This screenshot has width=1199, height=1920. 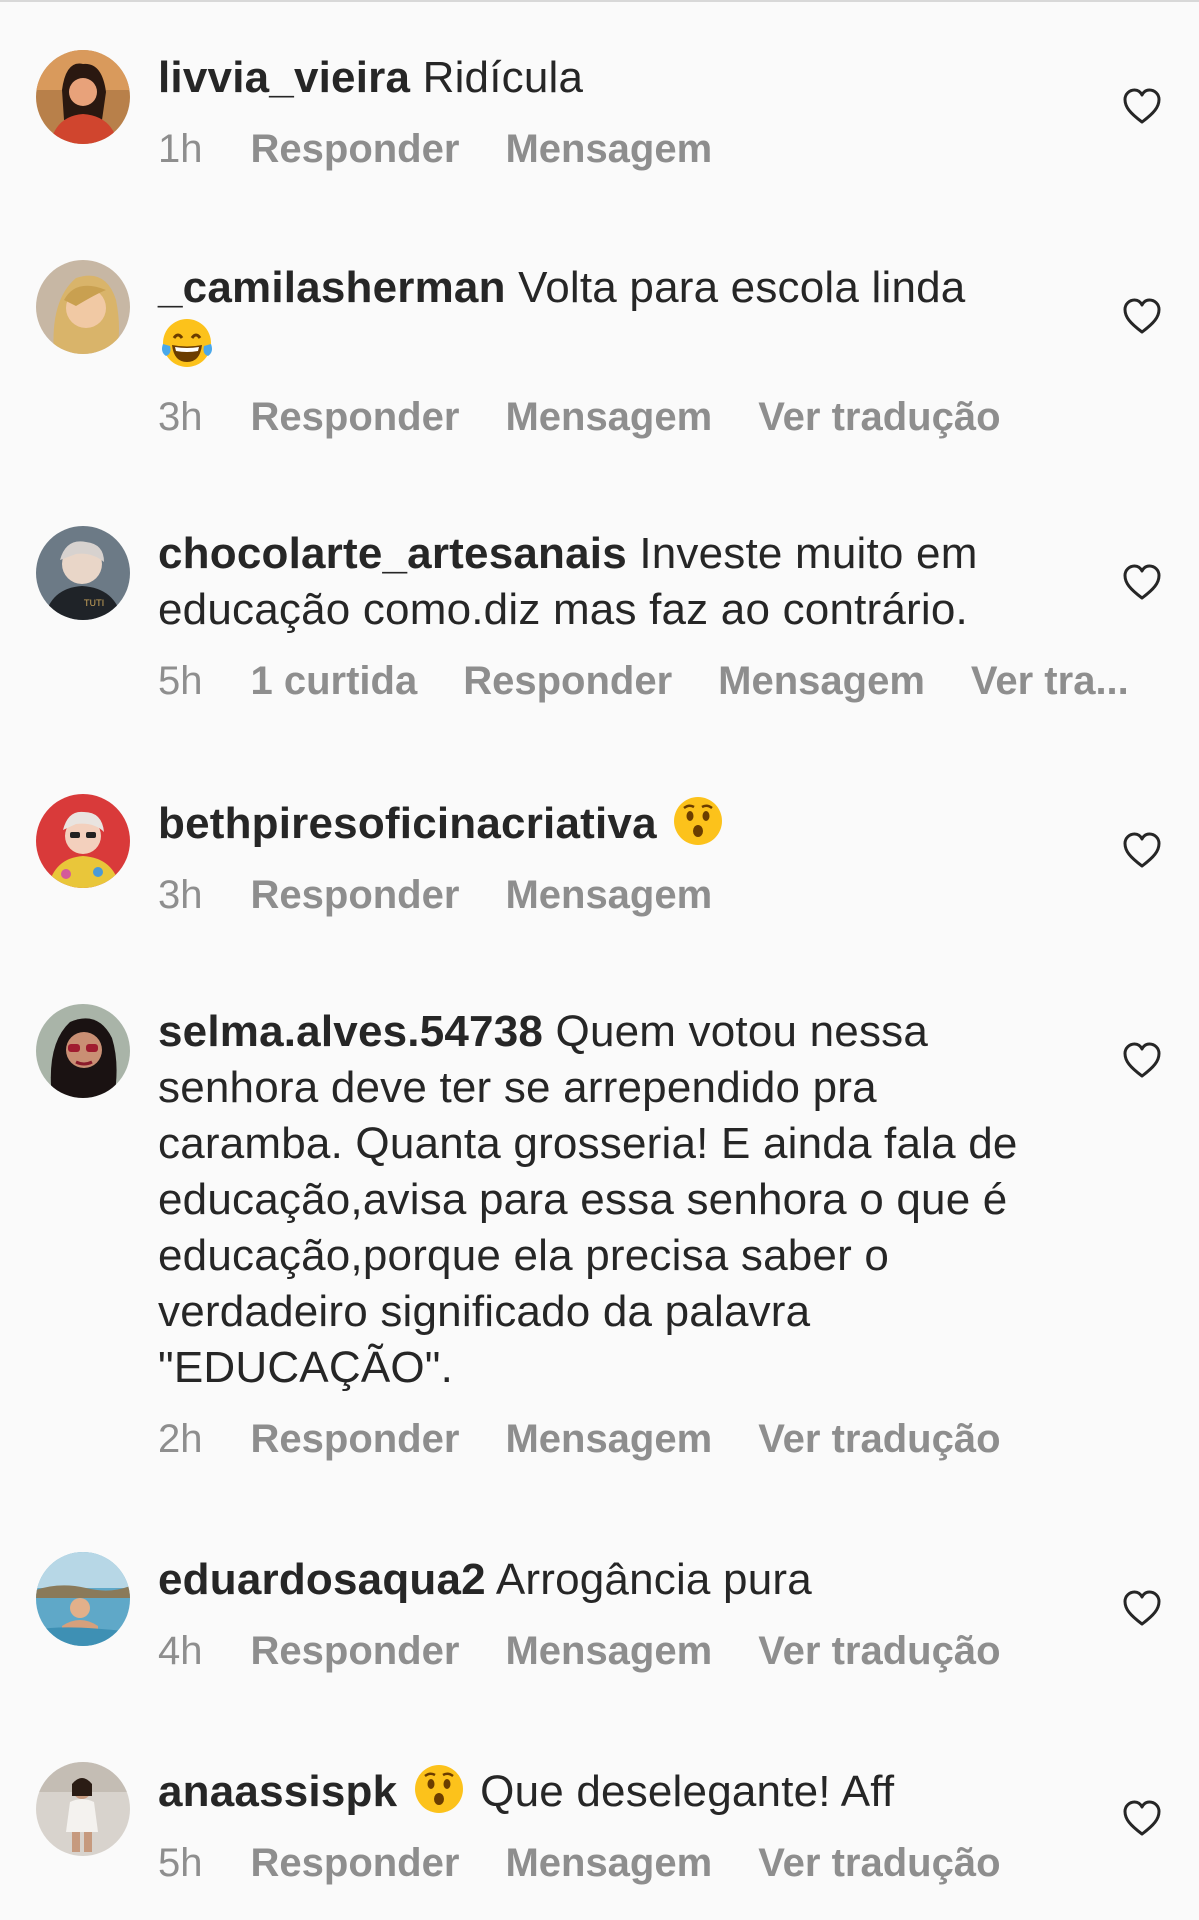 What do you see at coordinates (653, 1579) in the screenshot?
I see `comment-body: Arrogância pura` at bounding box center [653, 1579].